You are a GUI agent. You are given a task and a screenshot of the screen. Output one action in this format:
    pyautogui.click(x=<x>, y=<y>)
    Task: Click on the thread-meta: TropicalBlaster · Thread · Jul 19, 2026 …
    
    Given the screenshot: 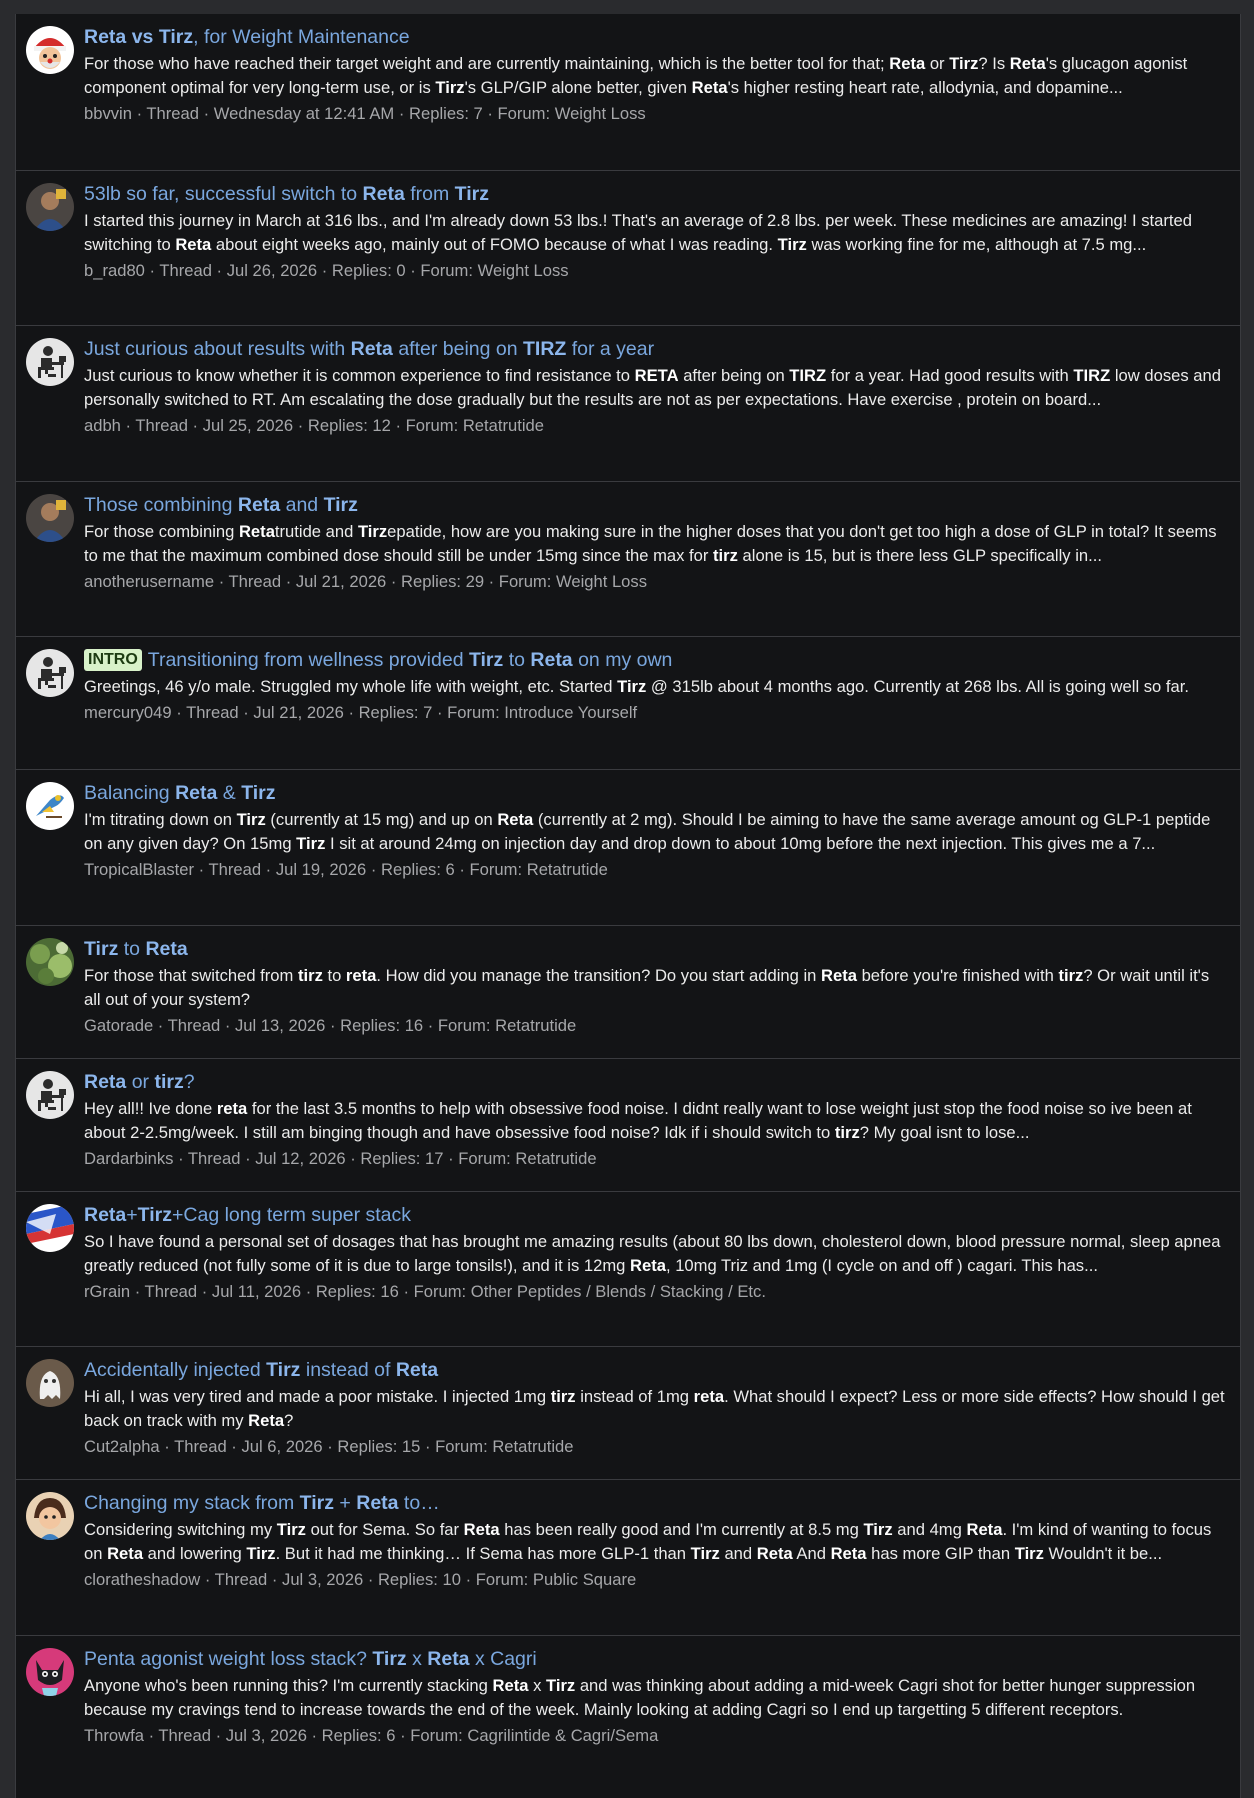 What is the action you would take?
    pyautogui.click(x=346, y=869)
    